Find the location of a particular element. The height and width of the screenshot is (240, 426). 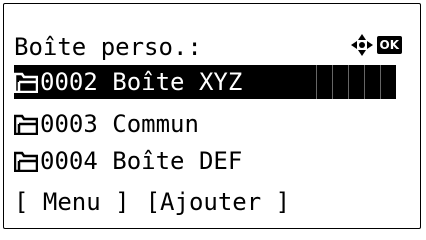

softkey-row: [ Menu ] [Ajouter ] is located at coordinates (212, 202).